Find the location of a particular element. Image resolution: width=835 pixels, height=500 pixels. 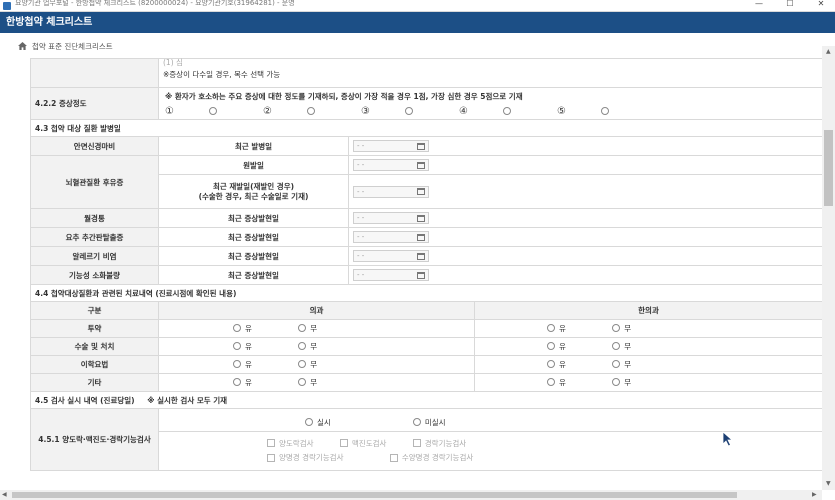

onset-field-label: 최근 증상발현일 is located at coordinates (253, 275).